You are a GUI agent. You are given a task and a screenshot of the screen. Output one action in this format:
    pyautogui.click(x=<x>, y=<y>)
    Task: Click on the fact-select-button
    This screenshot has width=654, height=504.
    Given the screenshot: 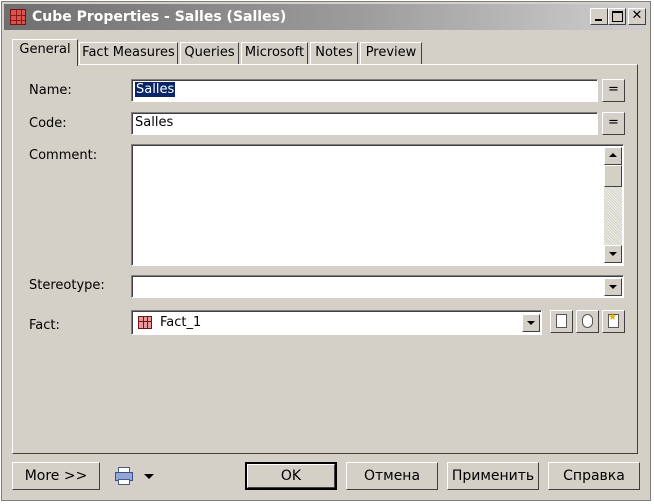 What is the action you would take?
    pyautogui.click(x=587, y=321)
    